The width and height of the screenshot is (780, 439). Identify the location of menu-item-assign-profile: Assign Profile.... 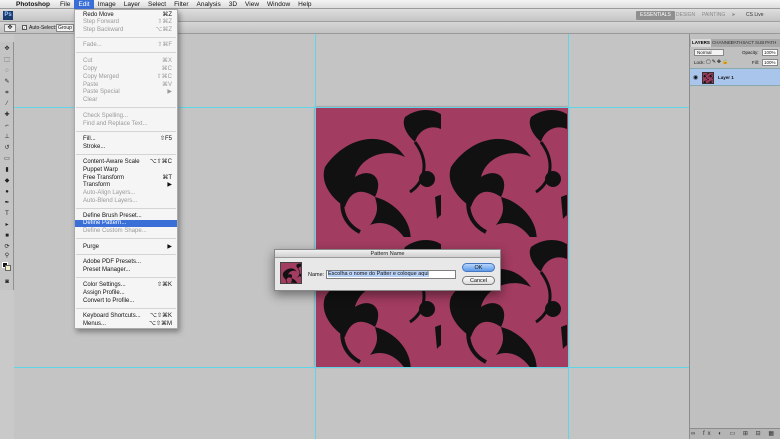
(126, 293).